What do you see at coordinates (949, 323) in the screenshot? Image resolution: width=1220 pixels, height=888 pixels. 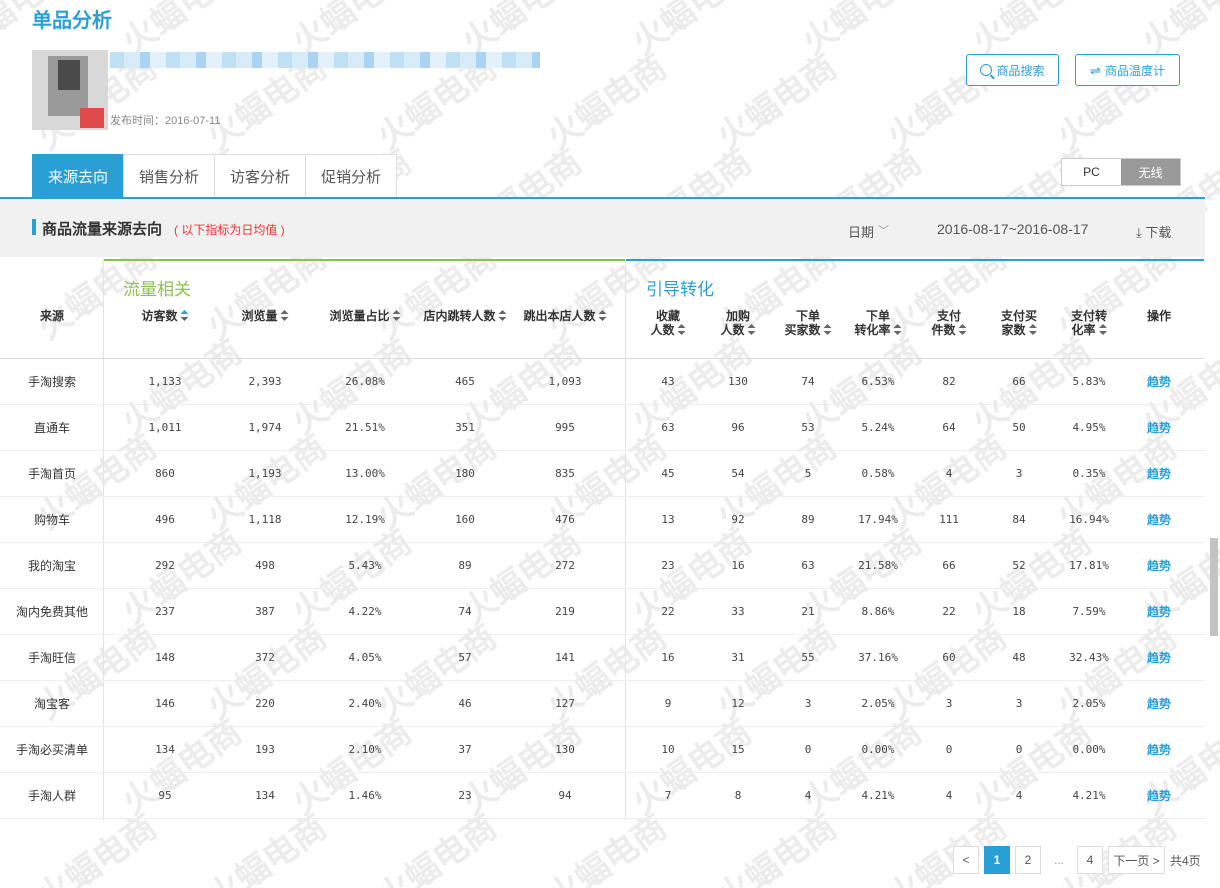 I see `column-header: 支付 件数` at bounding box center [949, 323].